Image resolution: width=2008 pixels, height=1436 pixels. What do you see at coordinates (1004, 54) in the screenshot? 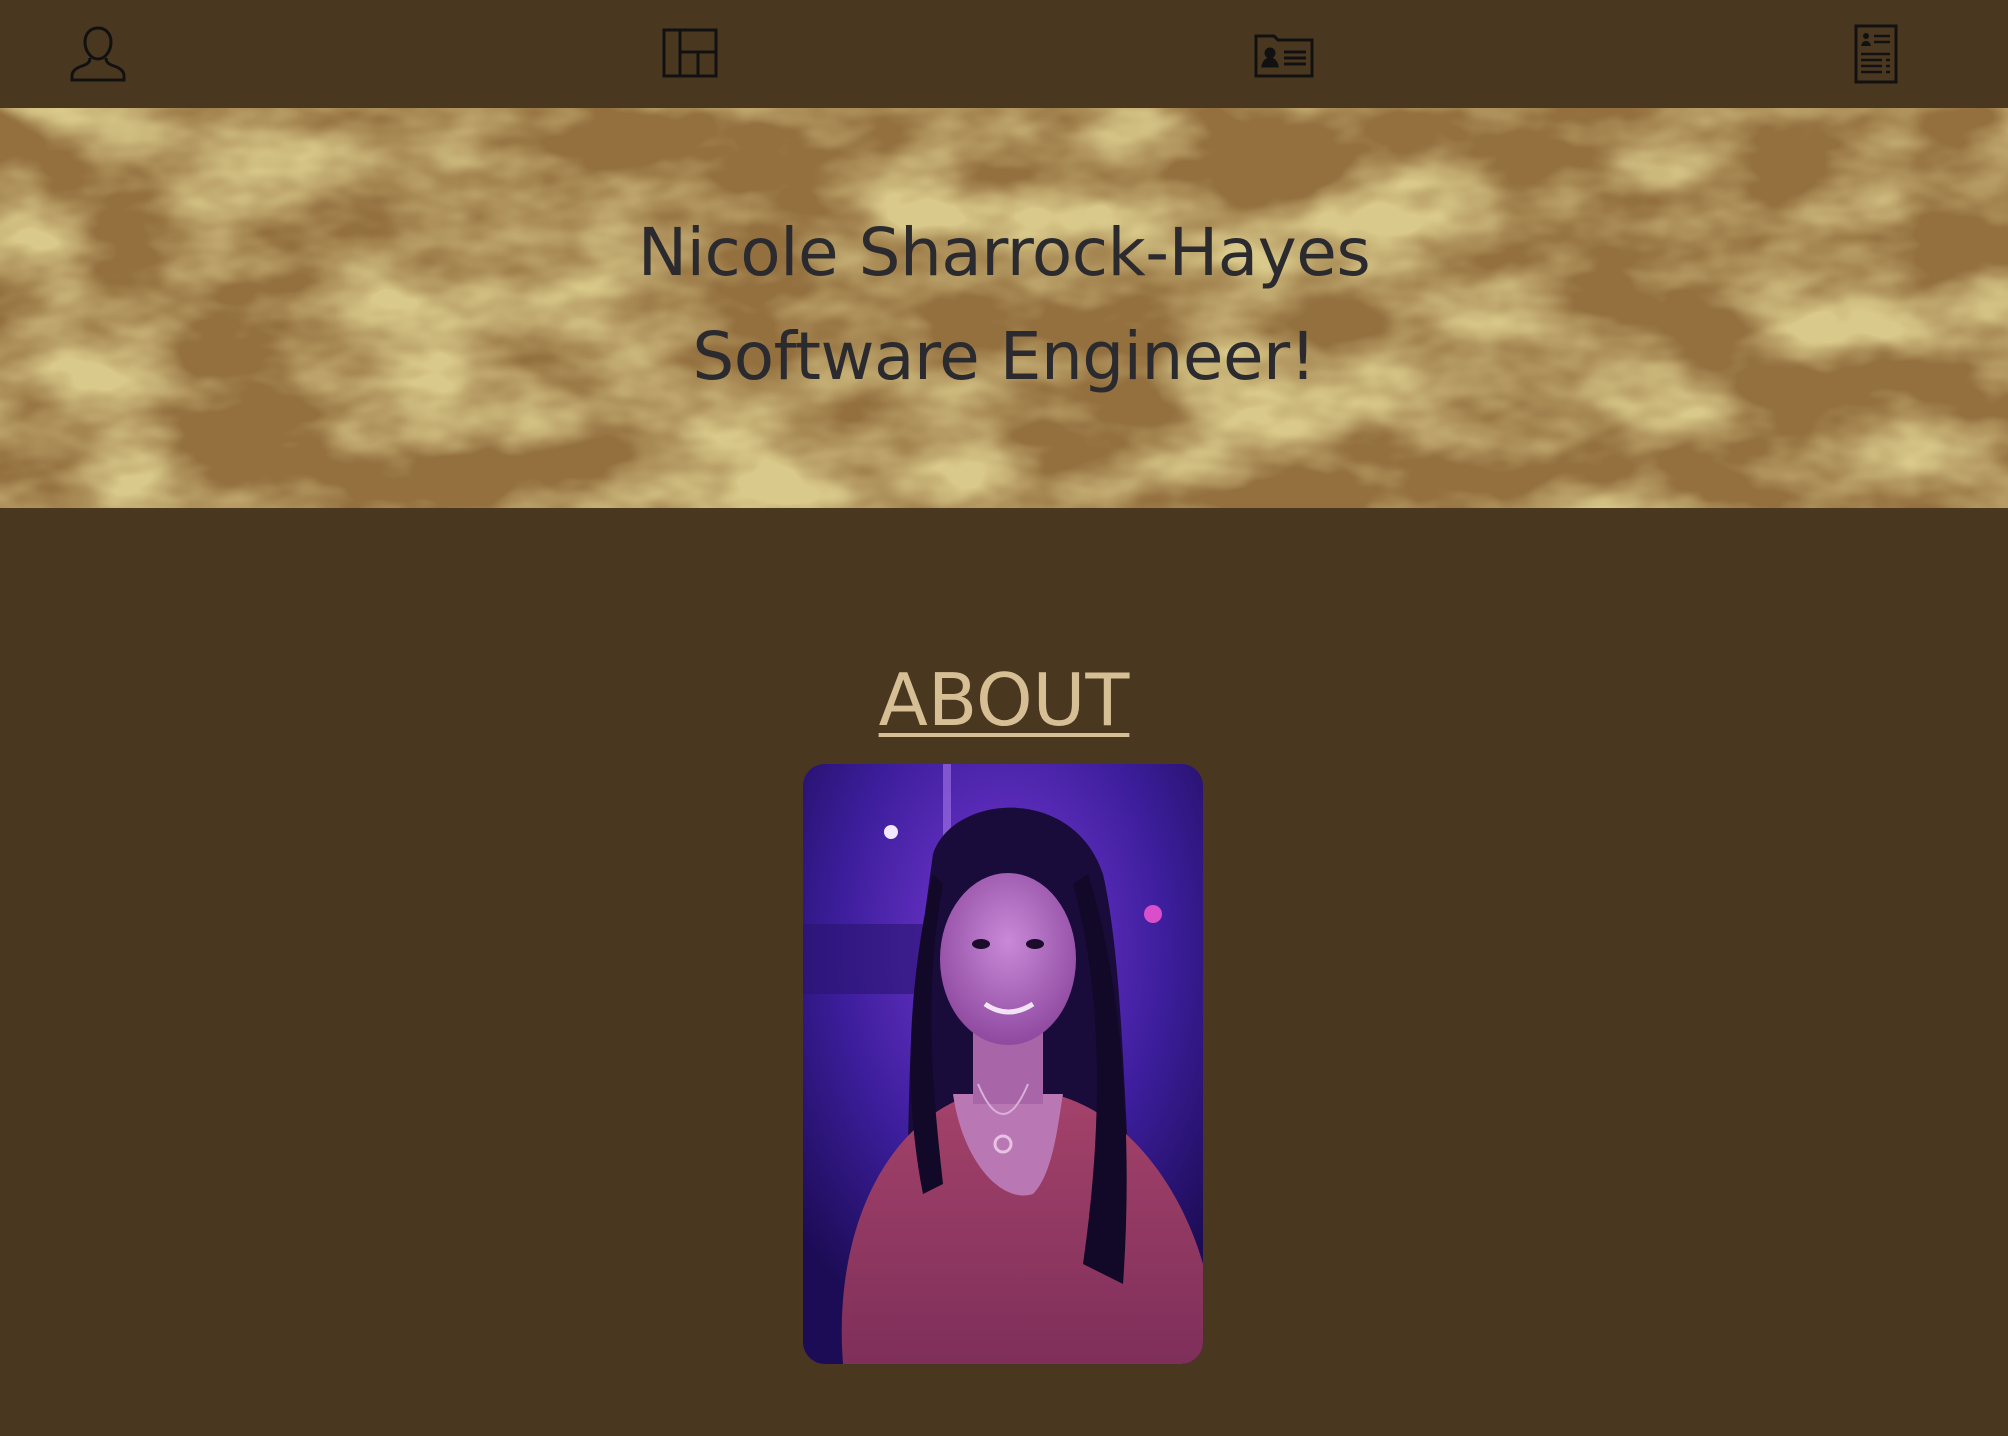
I see `top-navbar` at bounding box center [1004, 54].